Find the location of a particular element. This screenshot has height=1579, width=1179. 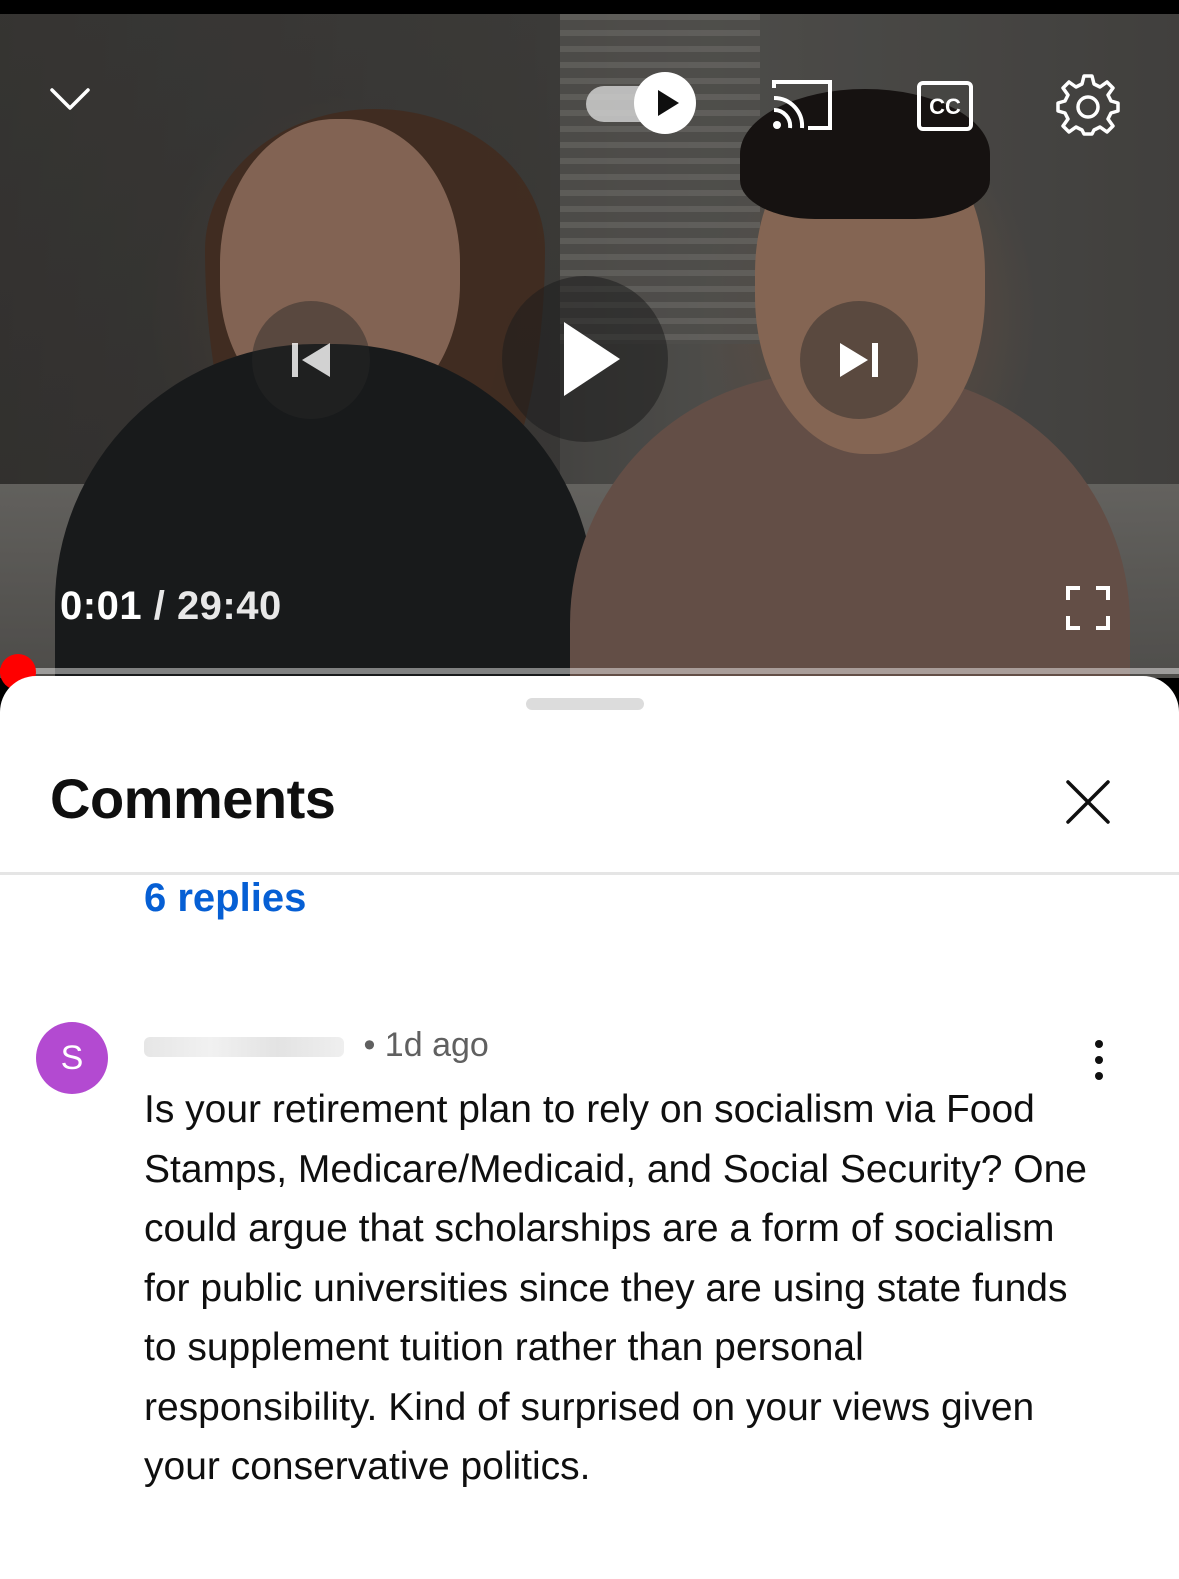

comment-meta: • 1d ago is located at coordinates (316, 1045).